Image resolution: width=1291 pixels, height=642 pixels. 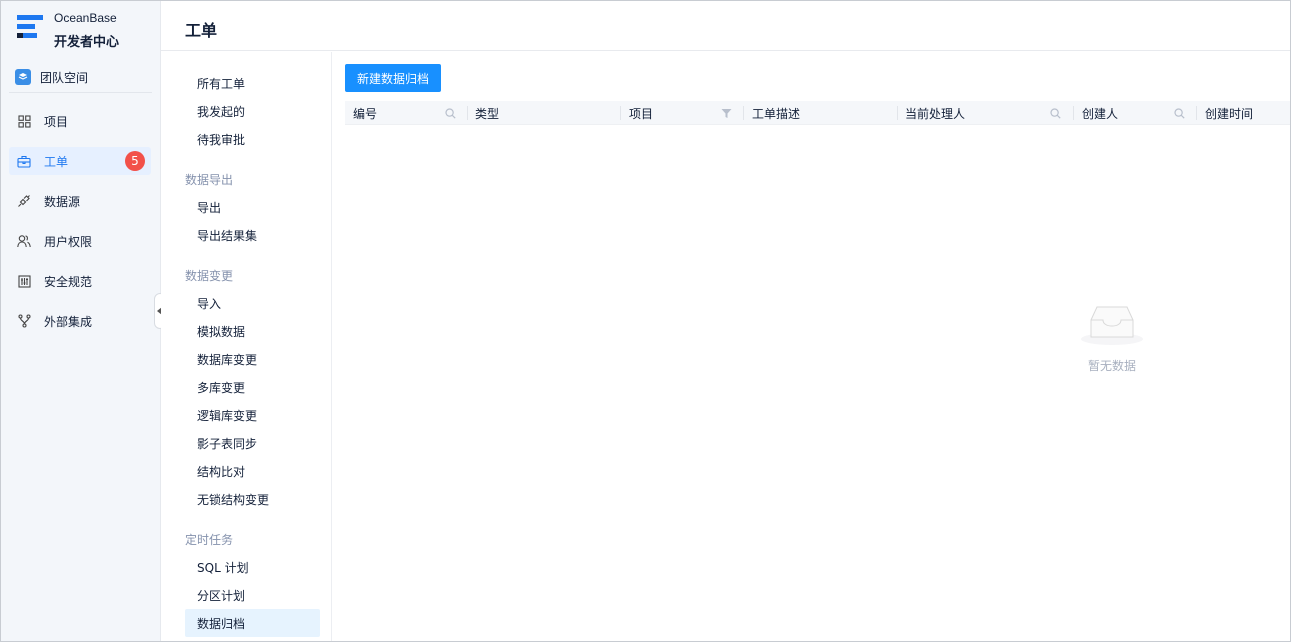 I want to click on menu-item-structure-compare: 结构比对, so click(x=252, y=471).